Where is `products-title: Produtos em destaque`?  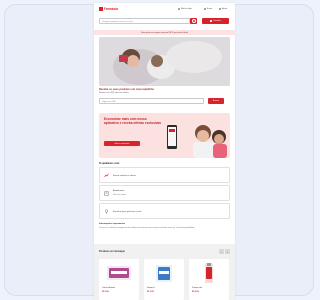
products-title: Produtos em destaque is located at coordinates (112, 251).